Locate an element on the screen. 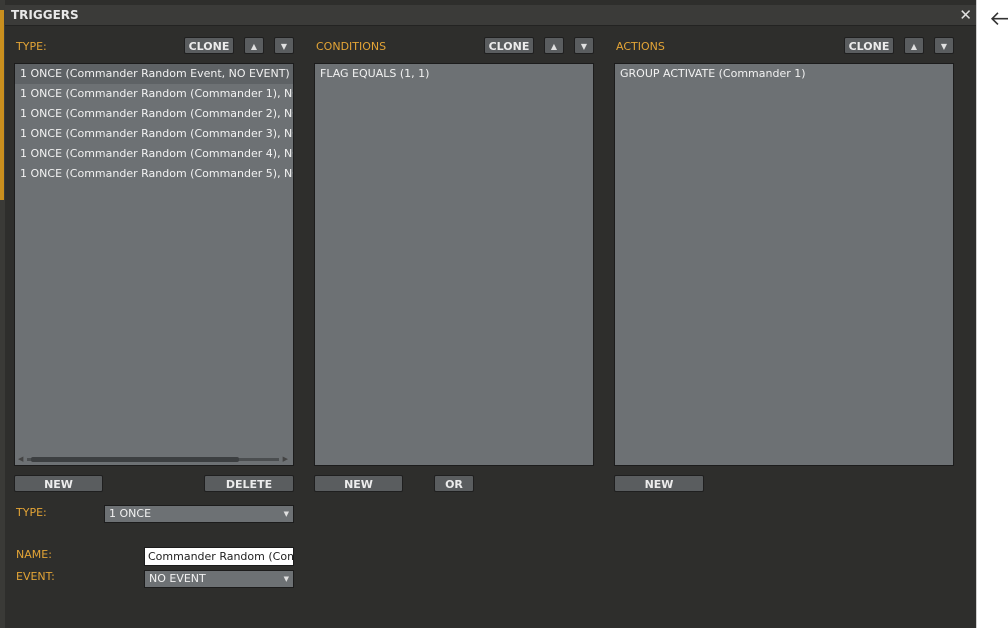  scroll-right-icon: ▶ is located at coordinates (285, 459).